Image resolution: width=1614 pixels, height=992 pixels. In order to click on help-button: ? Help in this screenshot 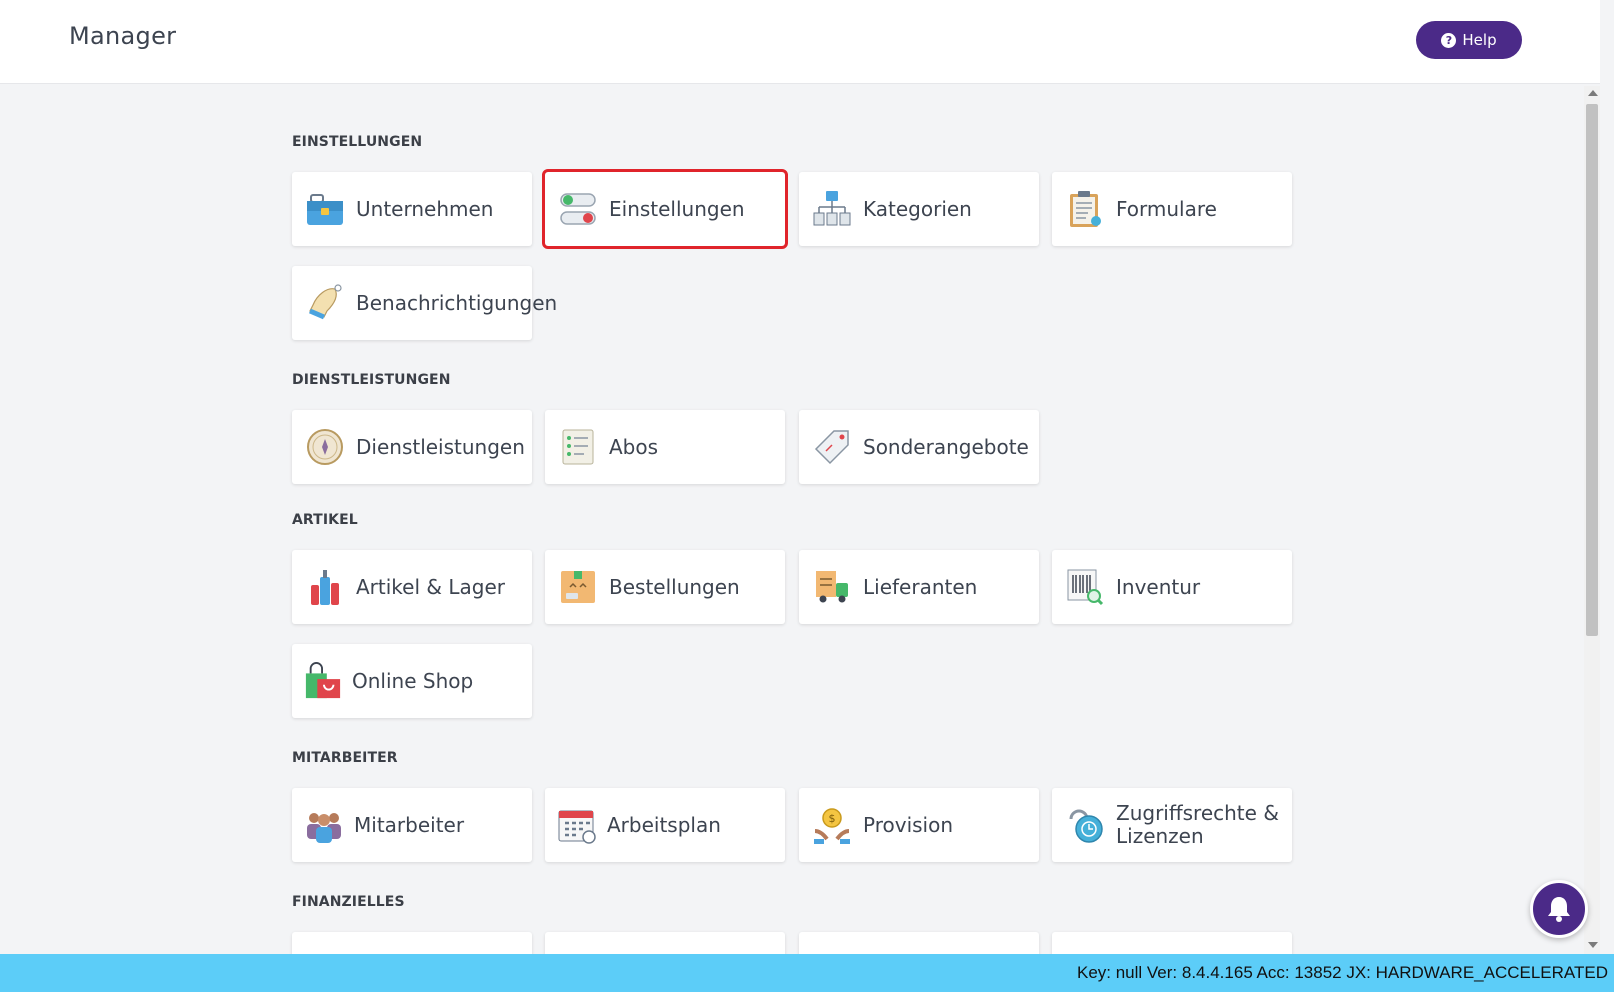, I will do `click(1469, 40)`.